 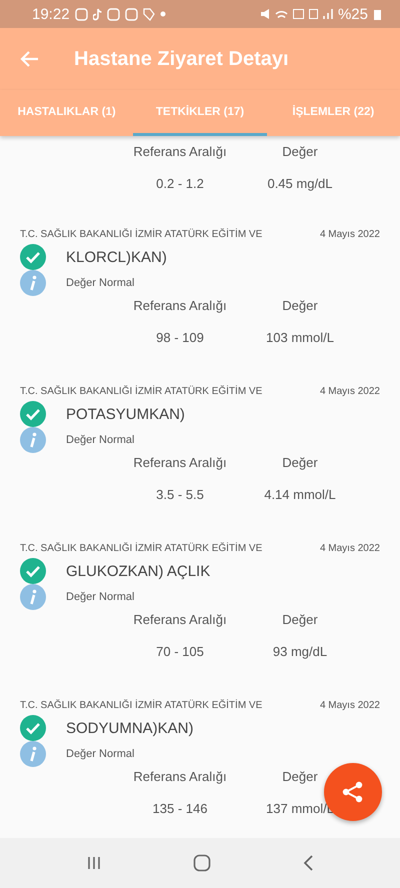 I want to click on tab: HASTALIKLAR (1), so click(x=67, y=113).